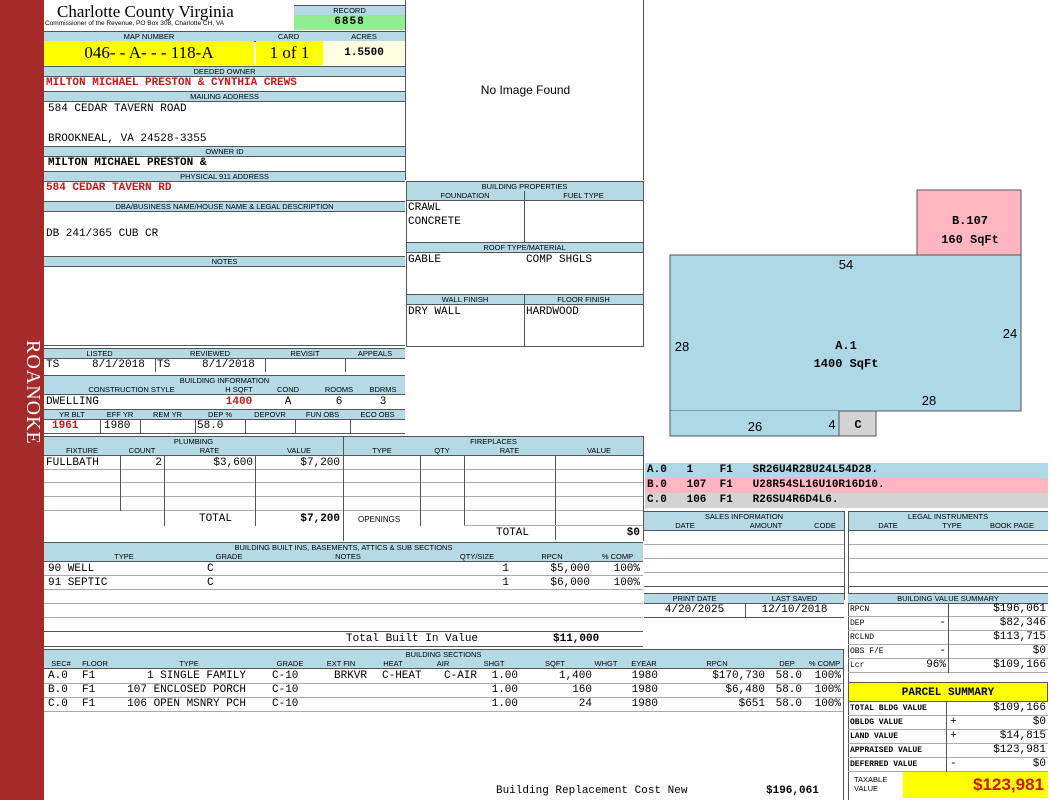  Describe the element at coordinates (694, 610) in the screenshot. I see `print-date: 4/20/2025` at that location.